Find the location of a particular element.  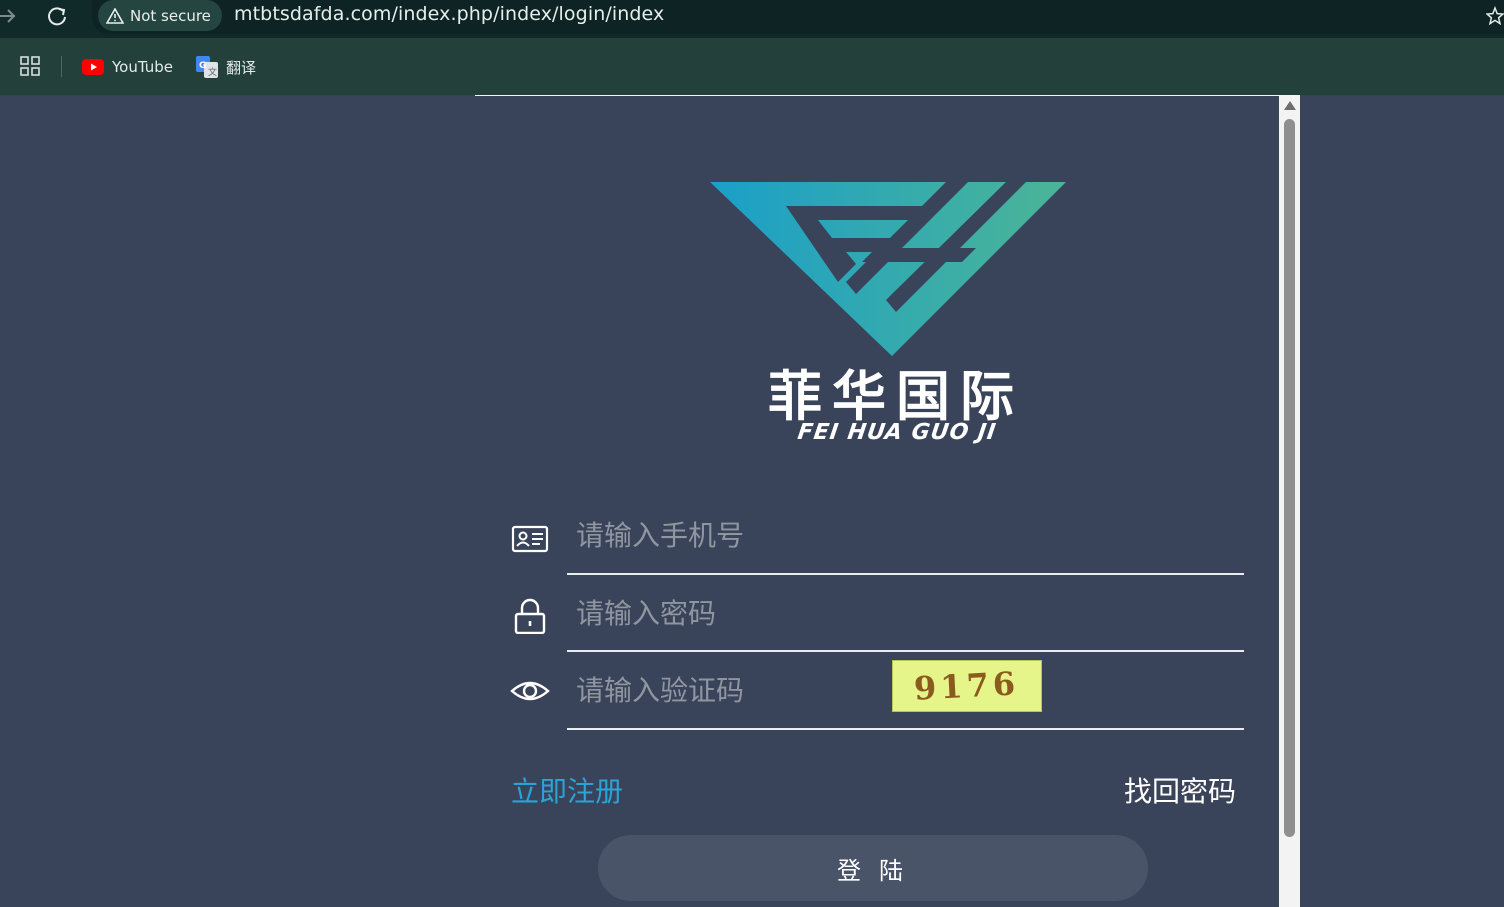

page-divider is located at coordinates (877, 95).